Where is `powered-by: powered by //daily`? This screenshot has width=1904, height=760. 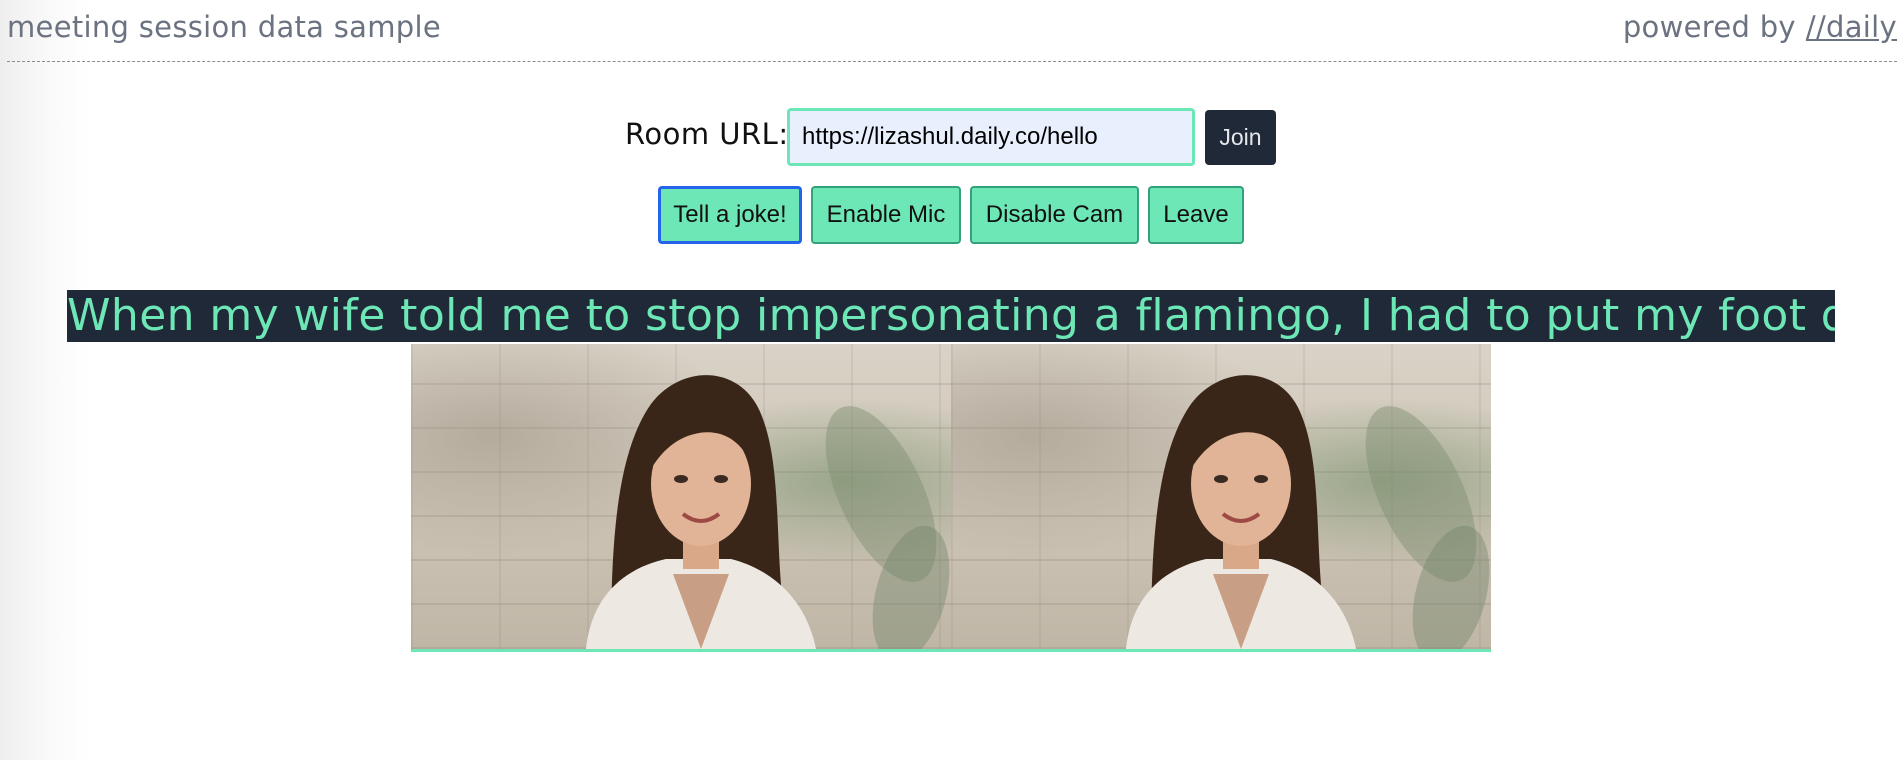 powered-by: powered by //daily is located at coordinates (1760, 27).